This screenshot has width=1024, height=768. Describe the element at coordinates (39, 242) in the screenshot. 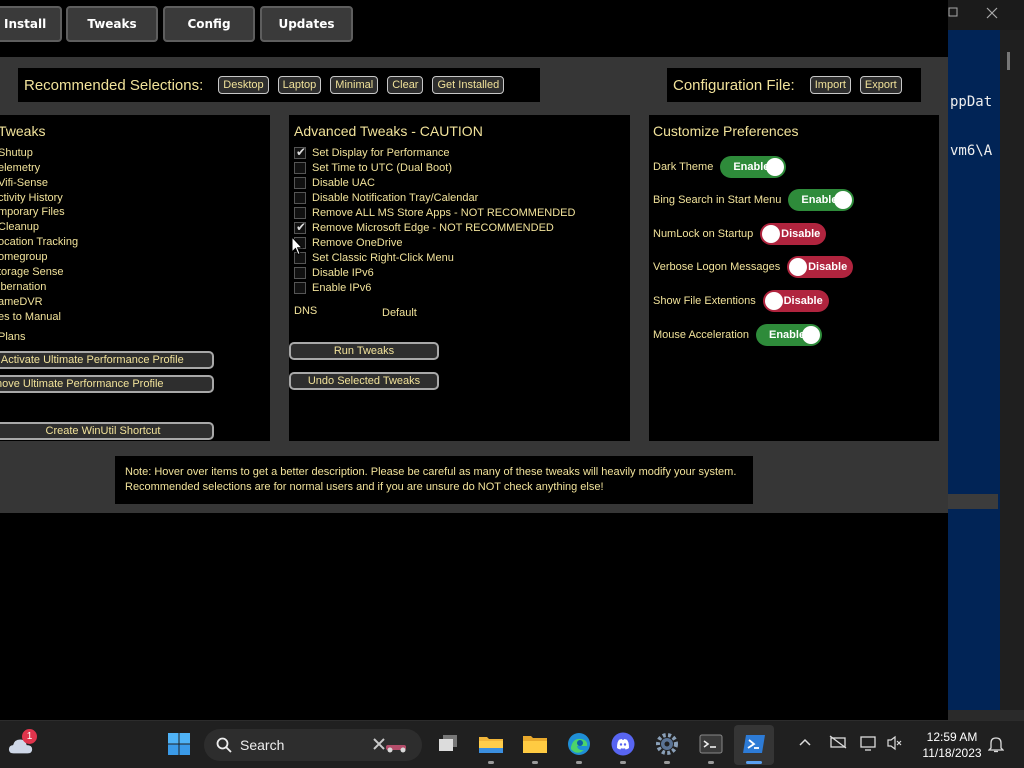

I see `essential-tweak-item: ocation Tracking` at that location.